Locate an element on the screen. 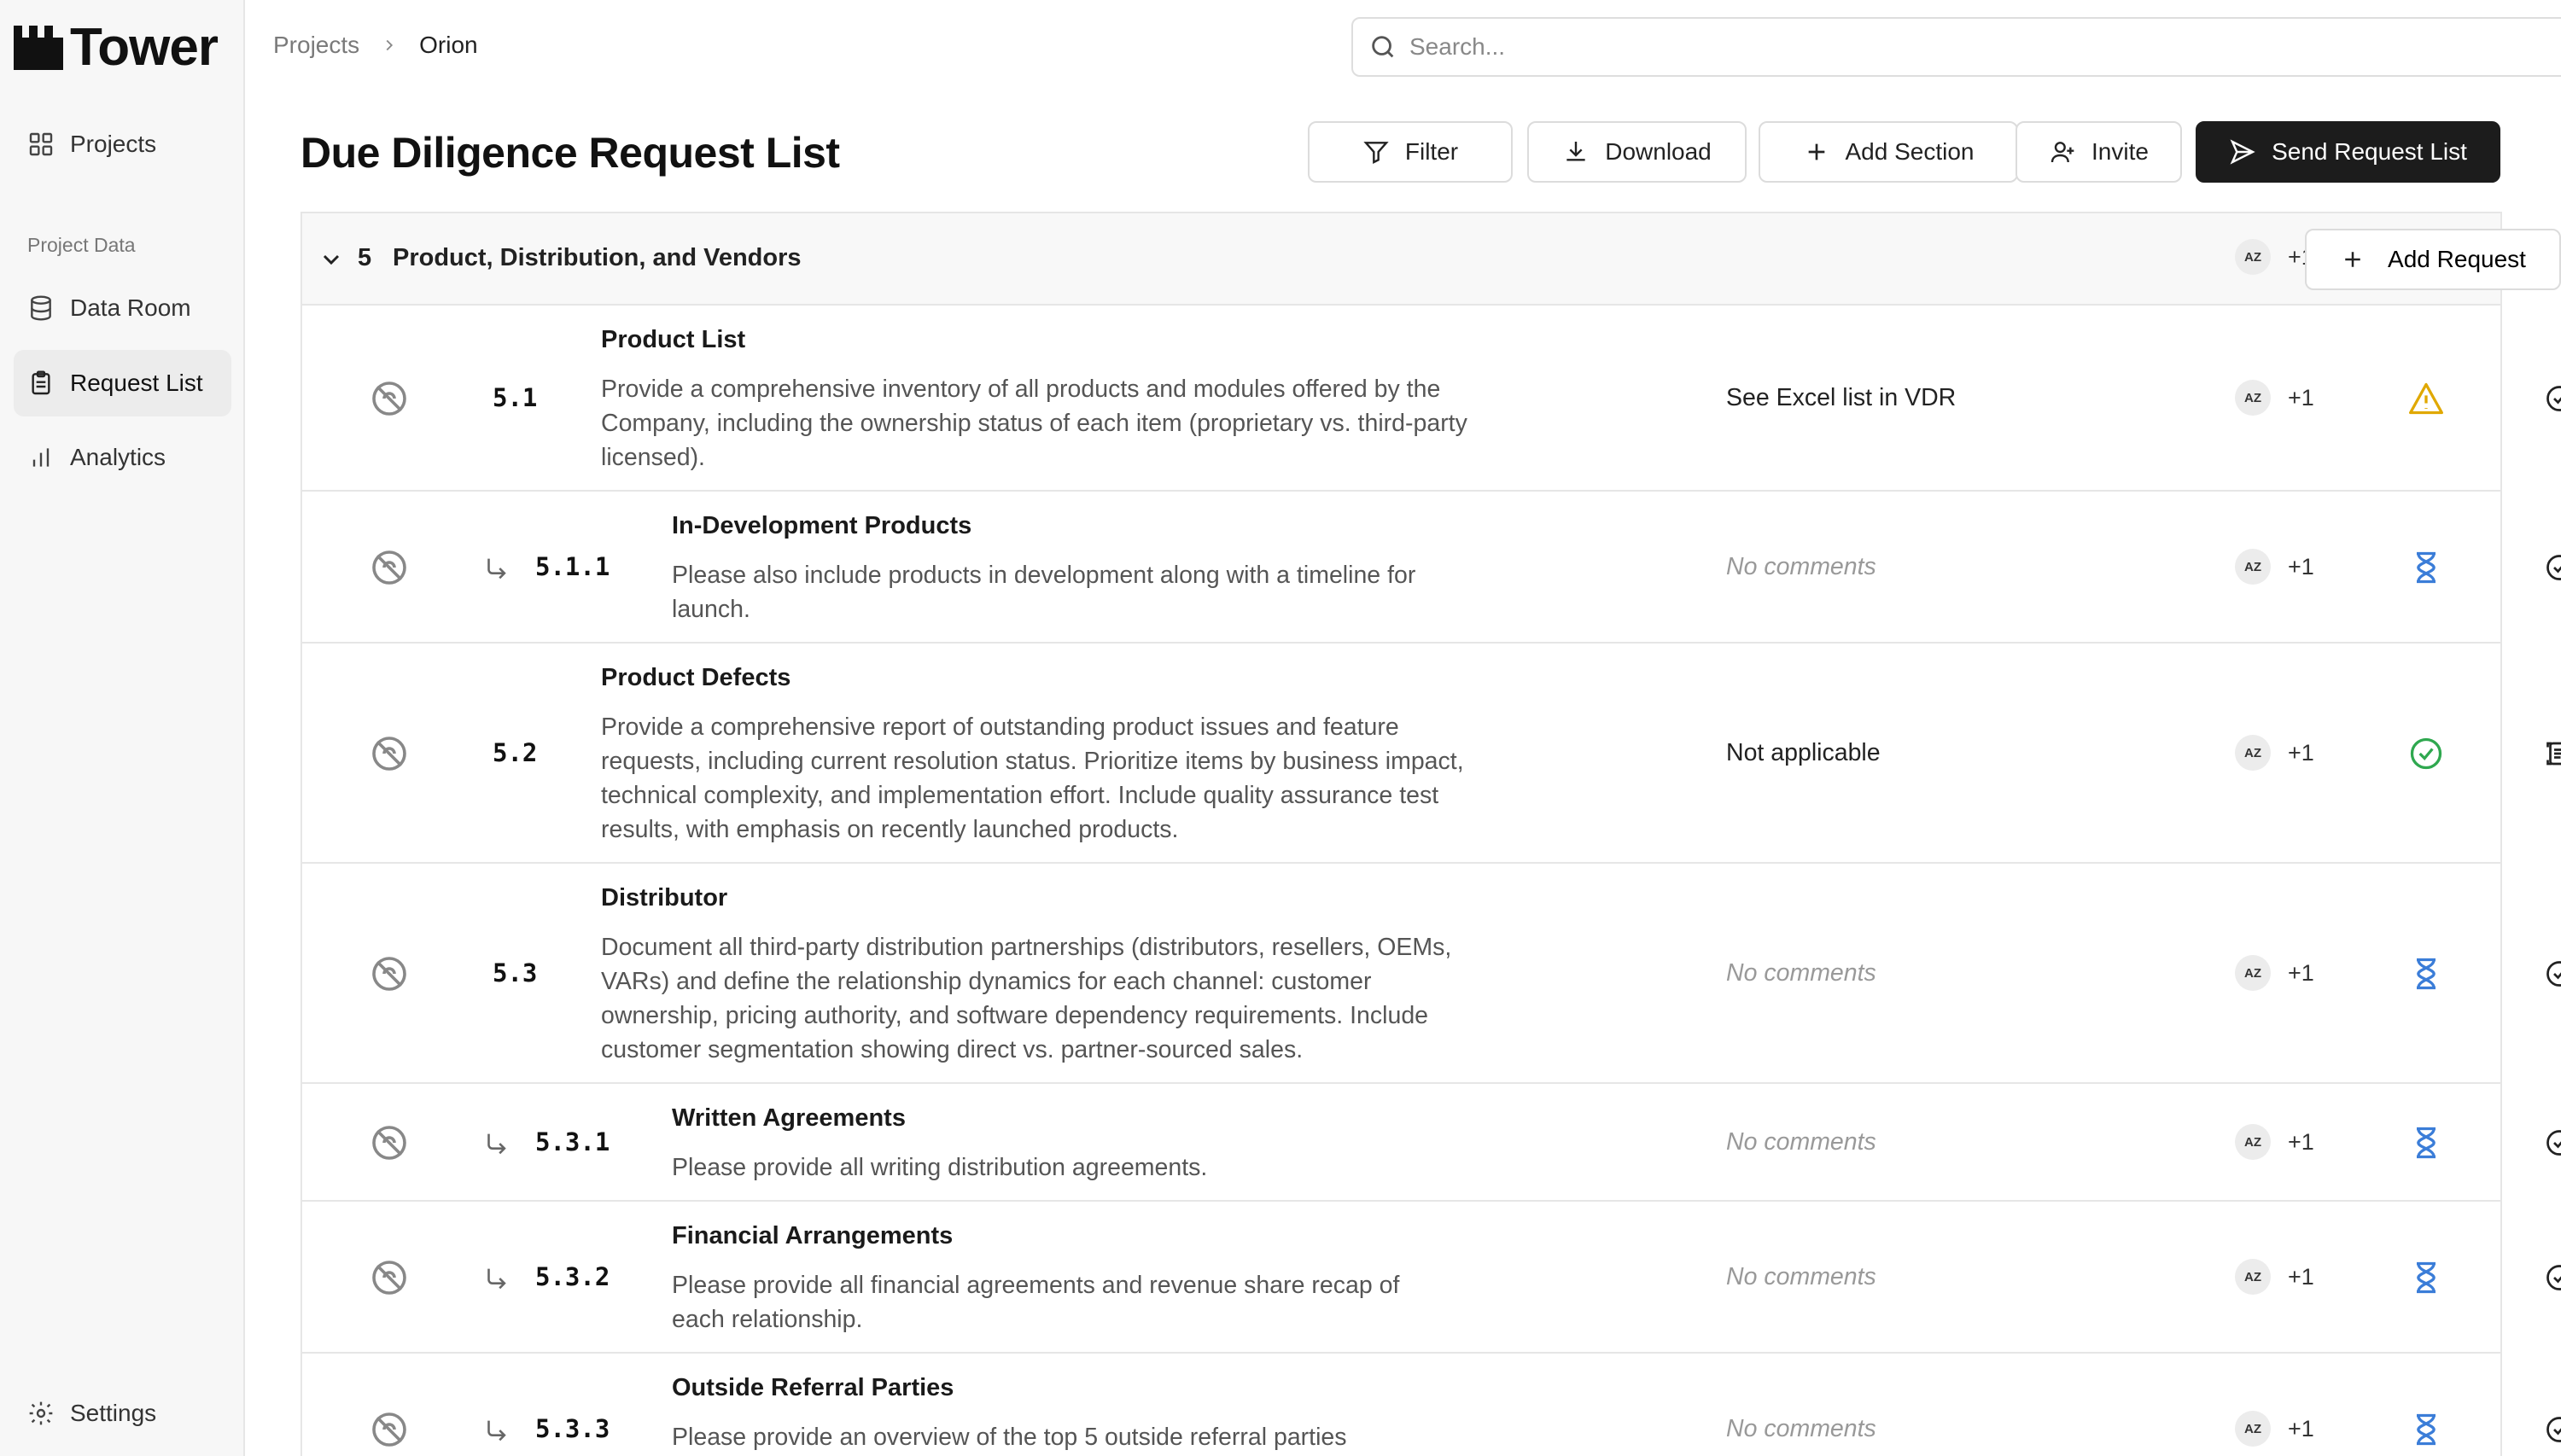 This screenshot has width=2561, height=1456. request-title: Written Agreements is located at coordinates (789, 1118).